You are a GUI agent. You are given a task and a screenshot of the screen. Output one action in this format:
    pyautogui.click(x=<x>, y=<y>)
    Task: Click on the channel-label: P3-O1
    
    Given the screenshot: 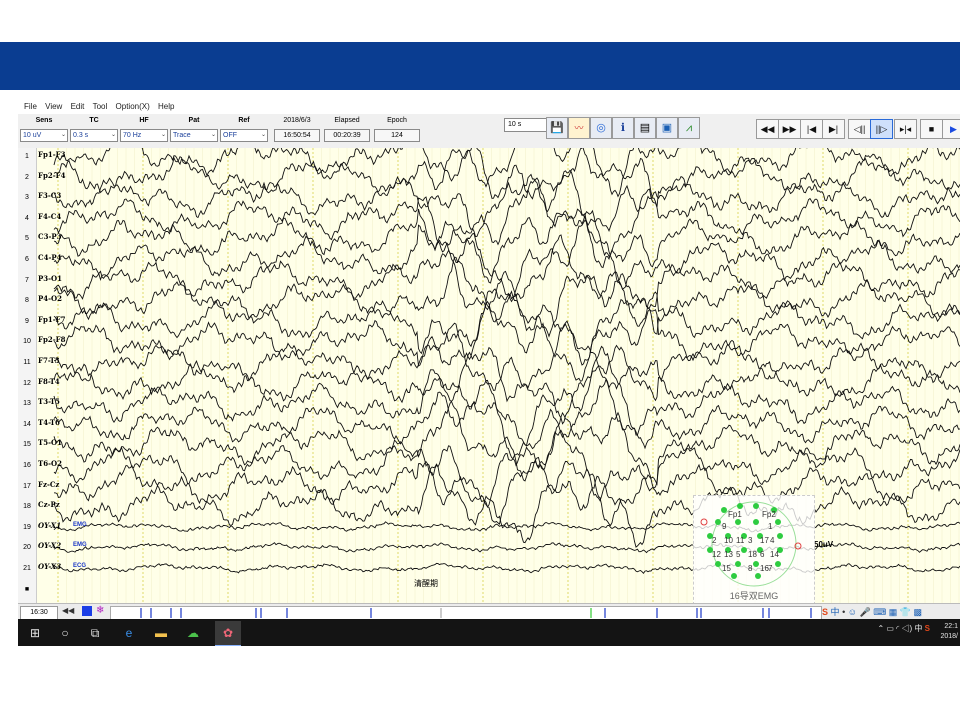 What is the action you would take?
    pyautogui.click(x=50, y=278)
    